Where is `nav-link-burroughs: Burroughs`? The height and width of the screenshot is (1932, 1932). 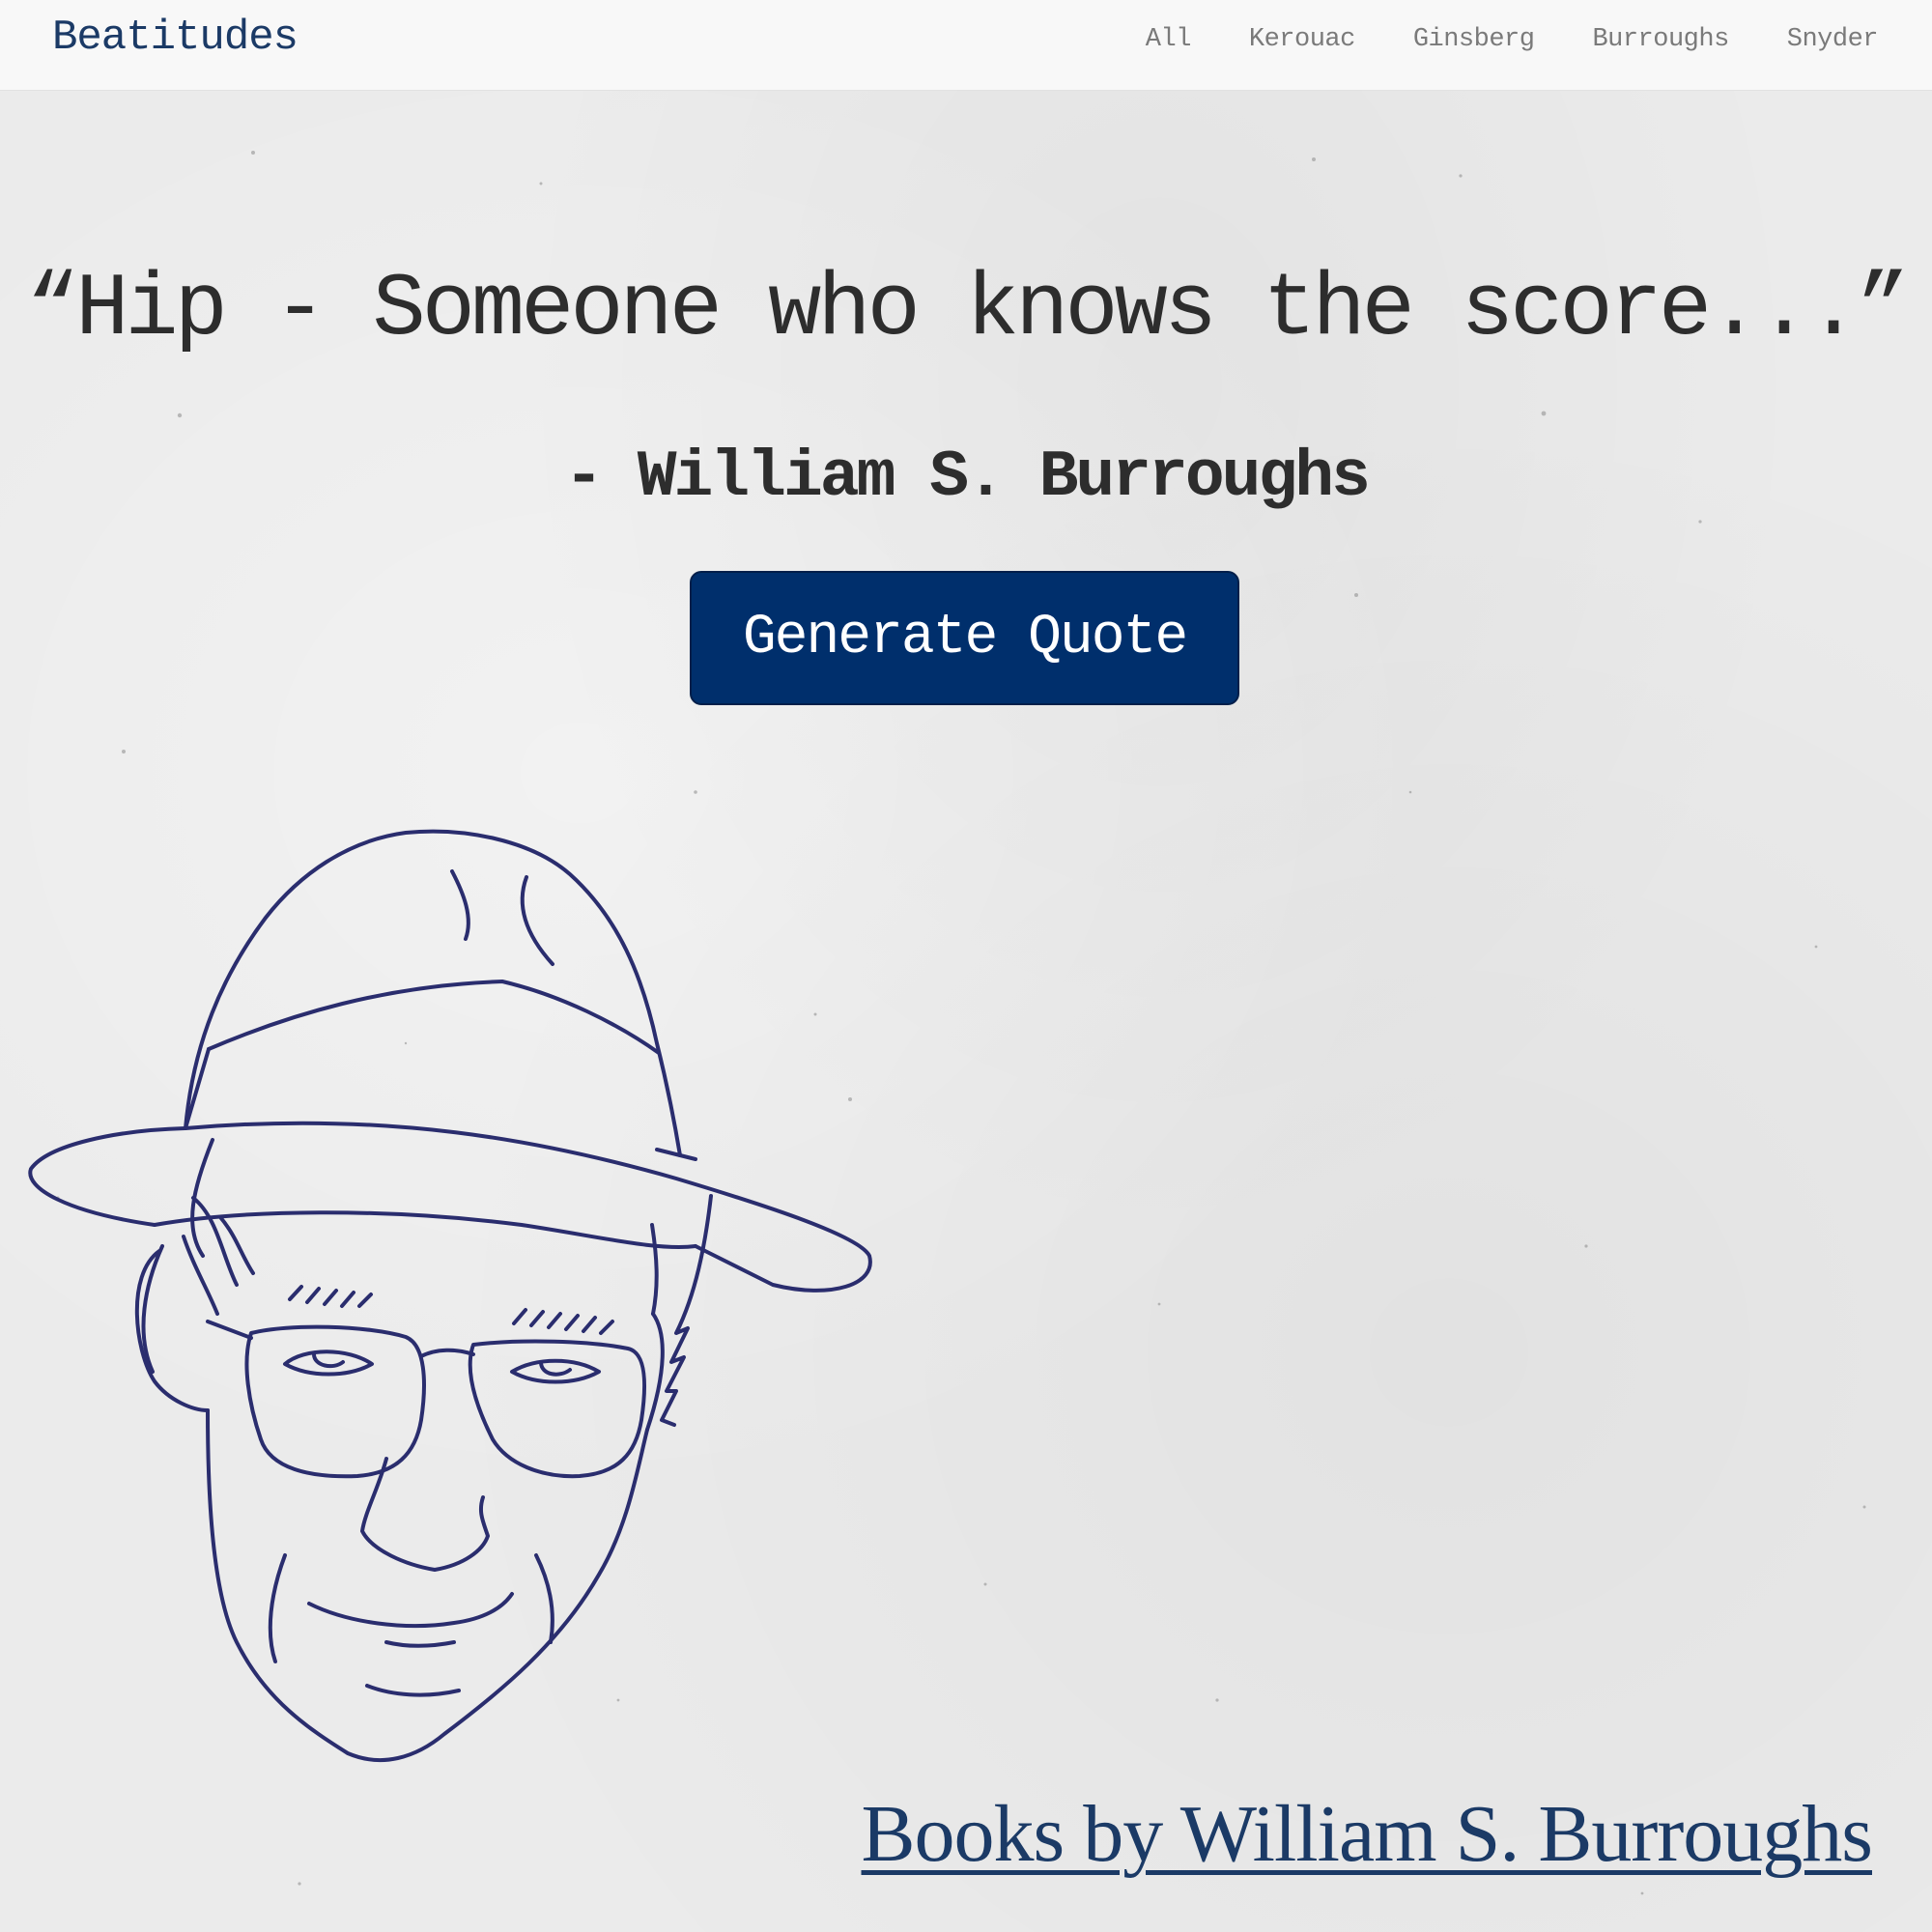
nav-link-burroughs: Burroughs is located at coordinates (1660, 39).